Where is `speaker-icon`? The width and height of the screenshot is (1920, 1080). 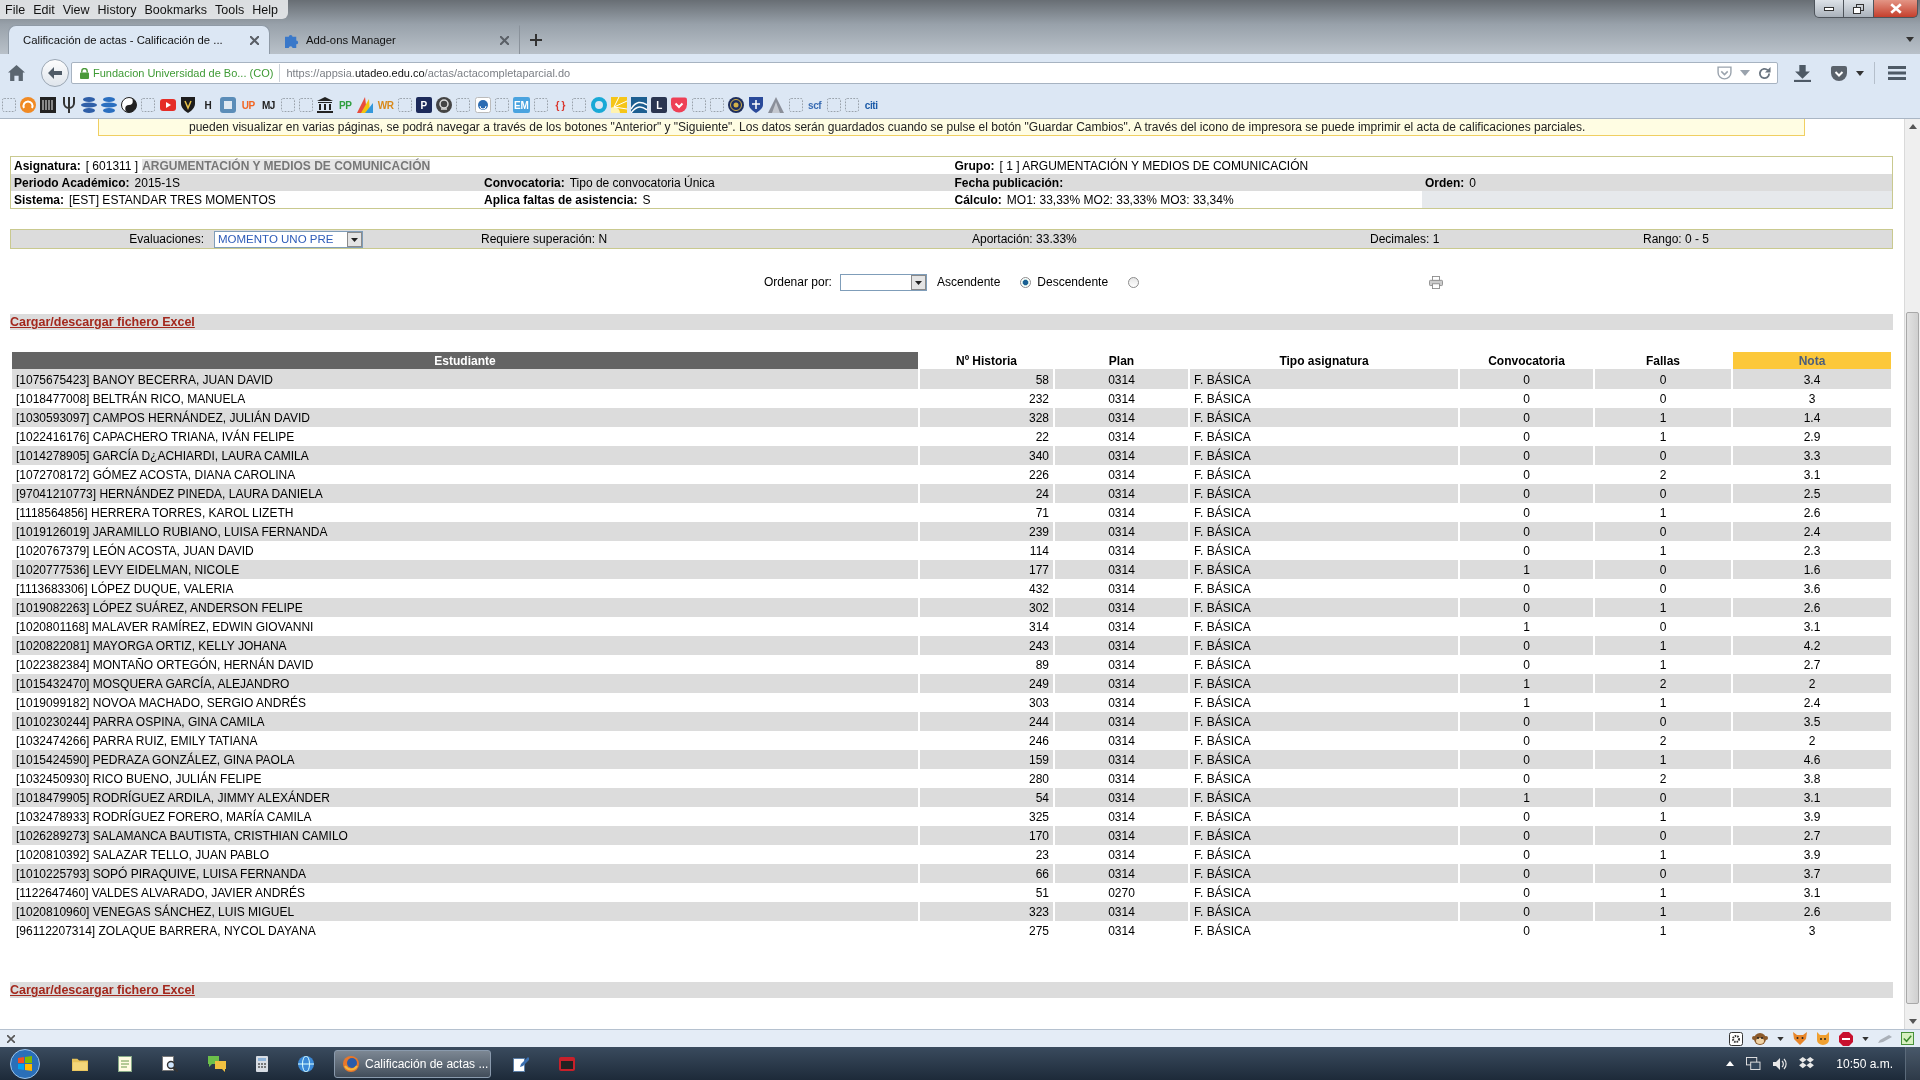
speaker-icon is located at coordinates (1780, 1063).